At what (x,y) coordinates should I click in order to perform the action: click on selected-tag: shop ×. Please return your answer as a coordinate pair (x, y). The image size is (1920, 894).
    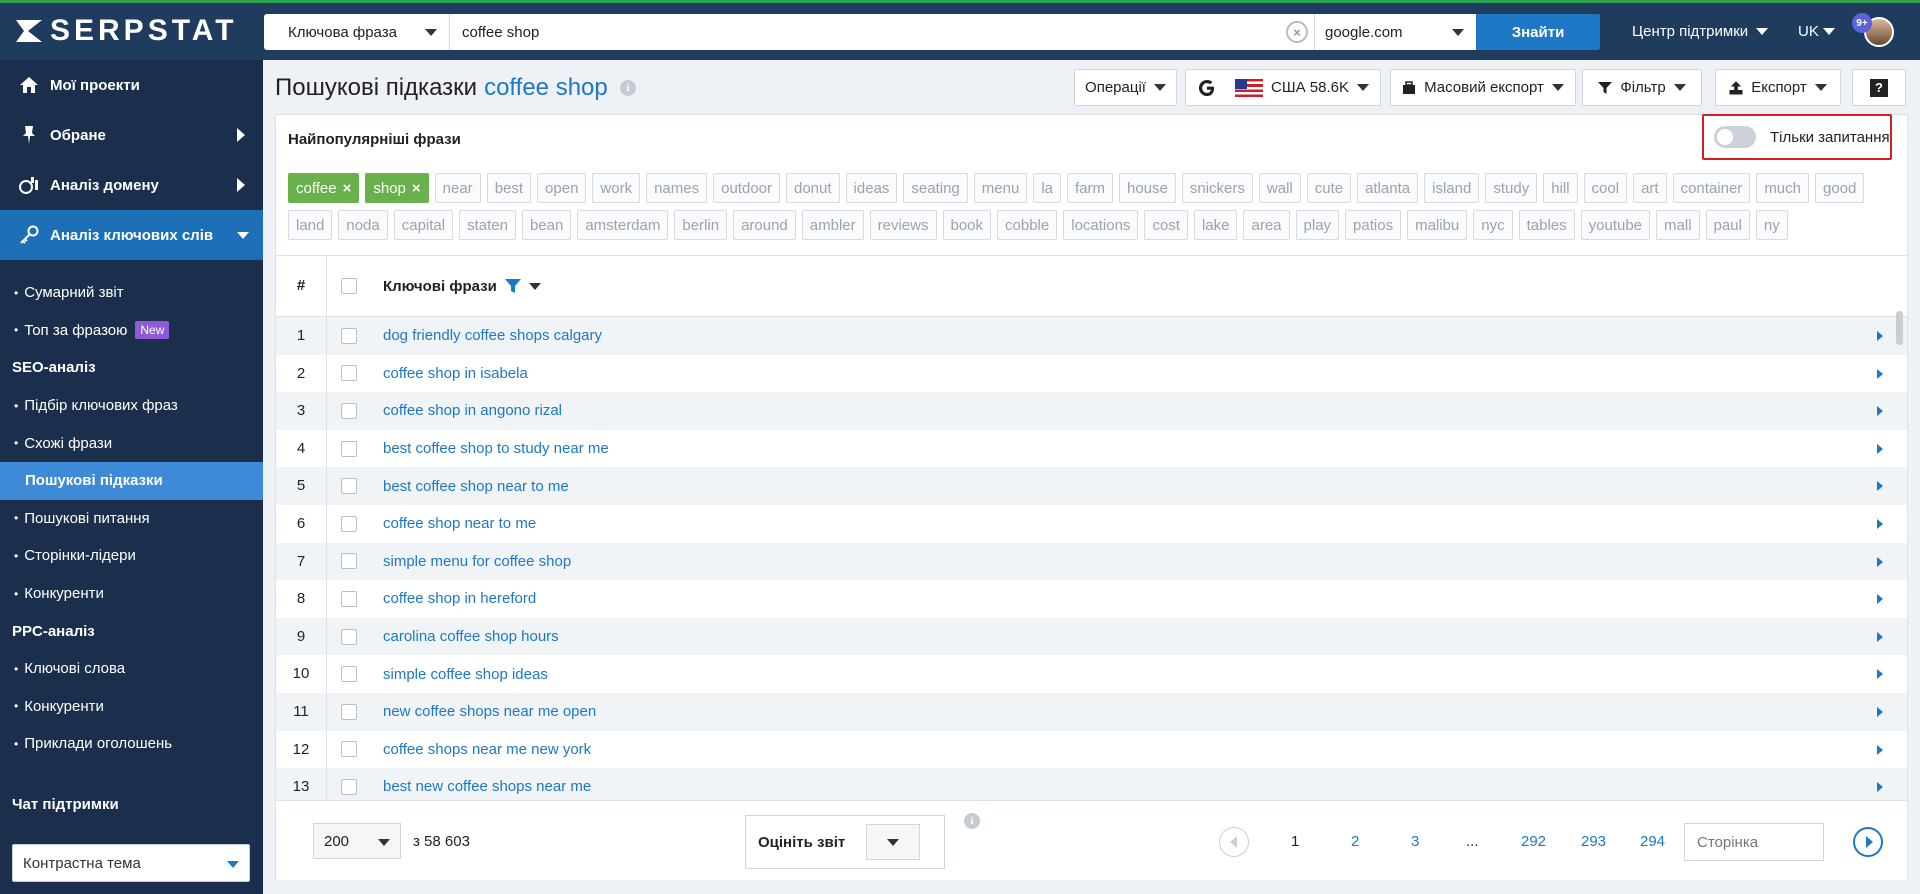
    Looking at the image, I should click on (397, 188).